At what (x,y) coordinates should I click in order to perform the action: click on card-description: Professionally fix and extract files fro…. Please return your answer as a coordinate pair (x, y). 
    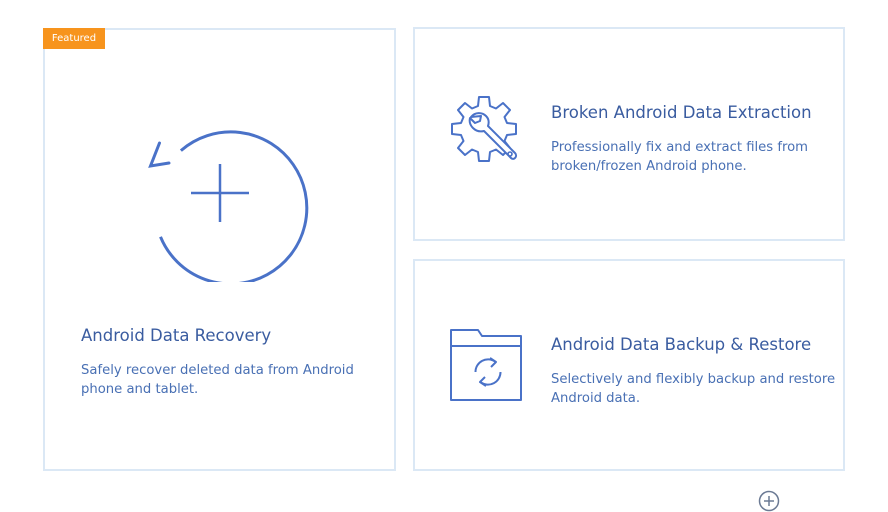
    Looking at the image, I should click on (680, 157).